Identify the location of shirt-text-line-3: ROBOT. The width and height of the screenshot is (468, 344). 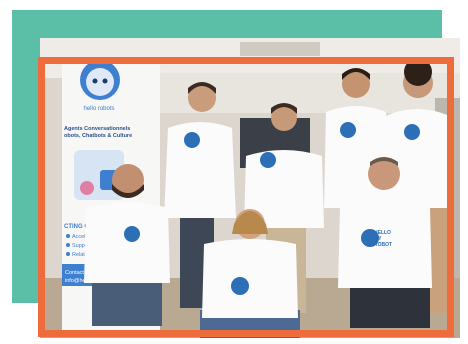
(383, 245).